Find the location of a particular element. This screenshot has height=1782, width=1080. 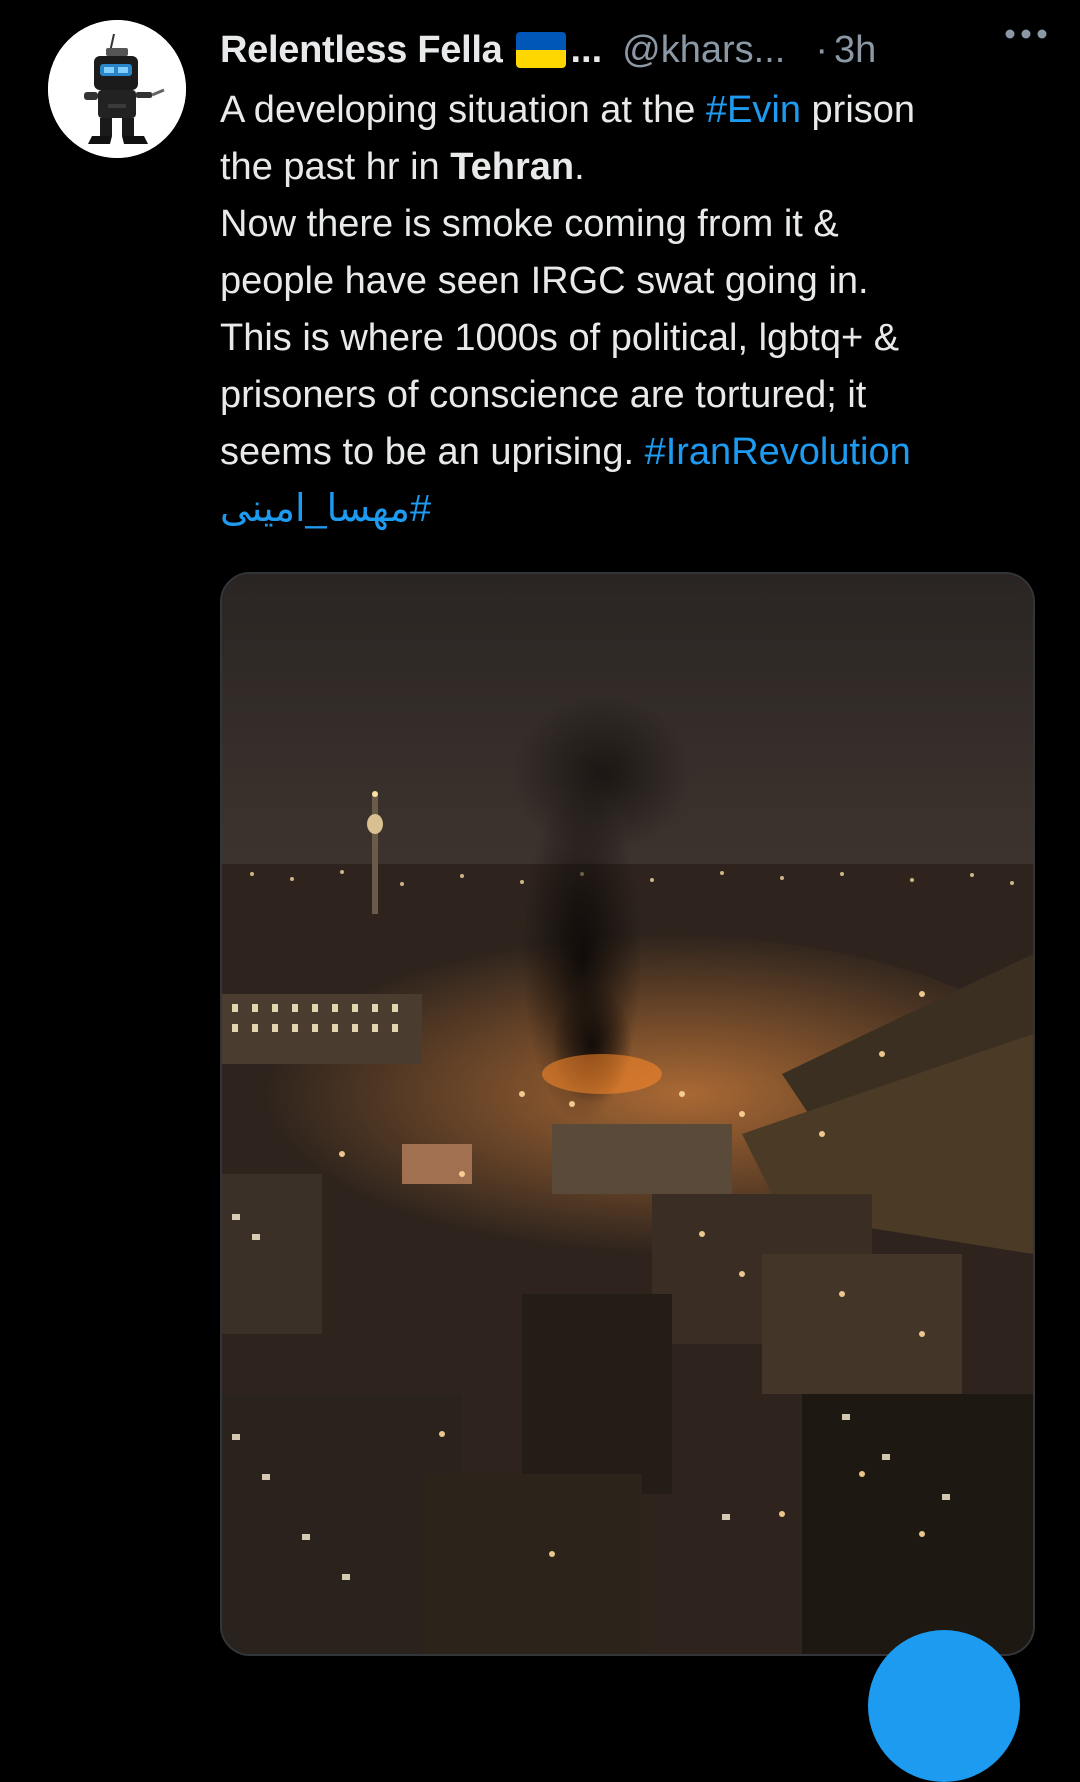

tweet-text-line-4: people have seen IRGC swat going in. is located at coordinates (544, 281).